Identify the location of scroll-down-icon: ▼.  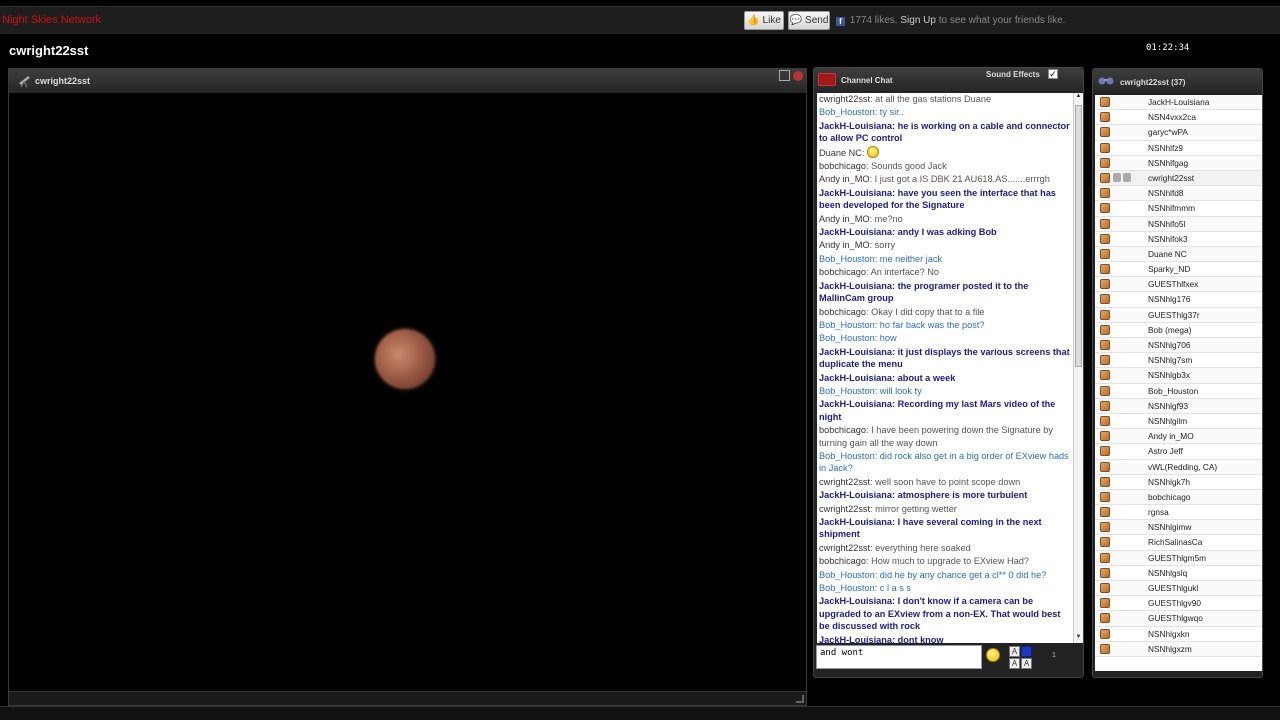
(1078, 638).